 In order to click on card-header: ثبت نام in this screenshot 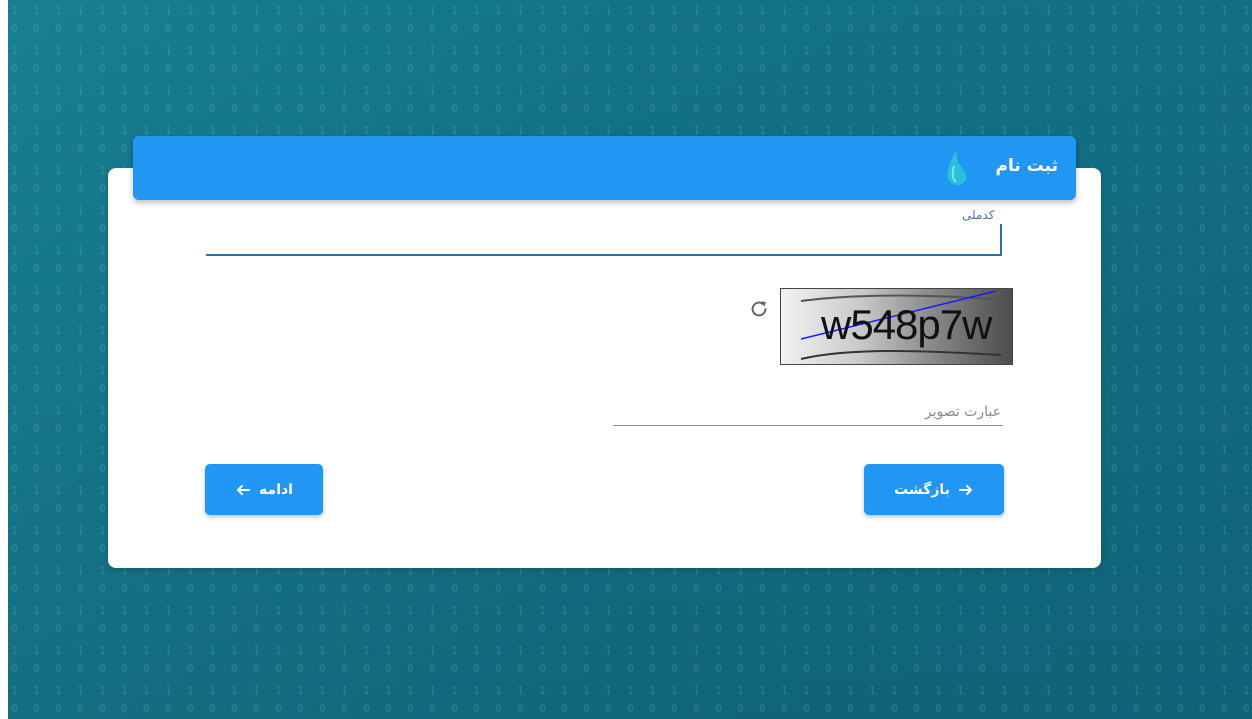, I will do `click(604, 168)`.